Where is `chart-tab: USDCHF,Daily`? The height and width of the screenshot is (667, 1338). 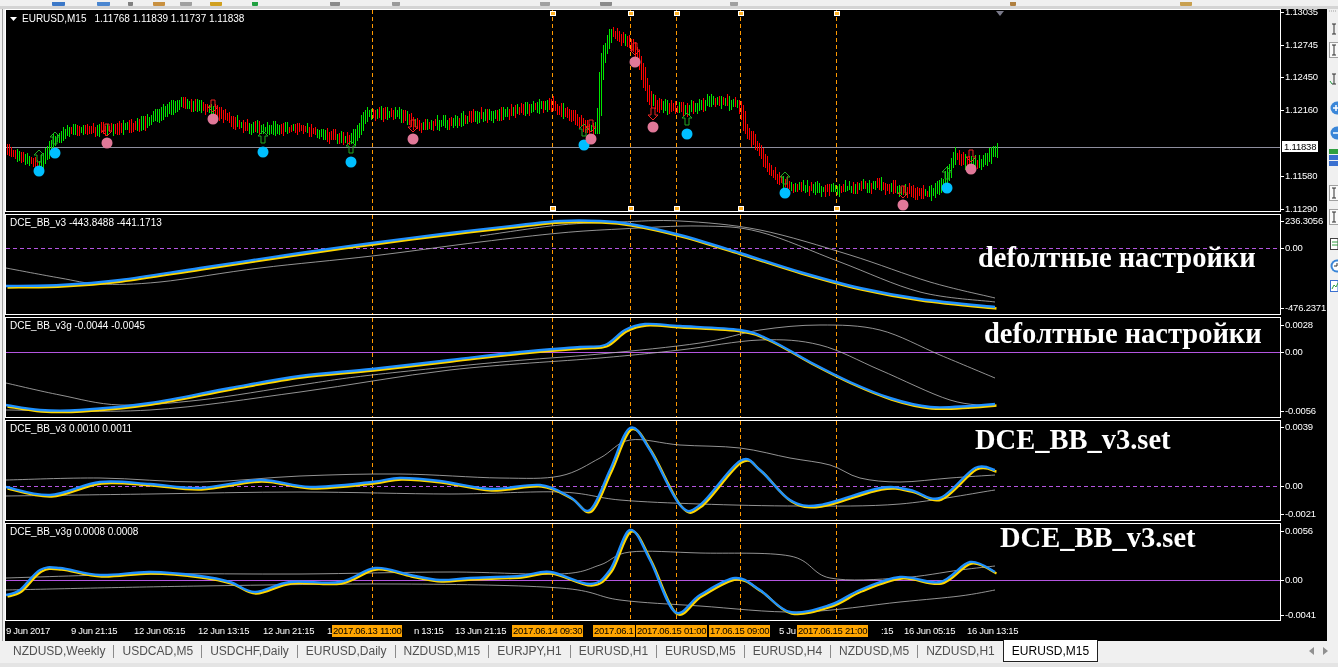
chart-tab: USDCHF,Daily is located at coordinates (249, 651).